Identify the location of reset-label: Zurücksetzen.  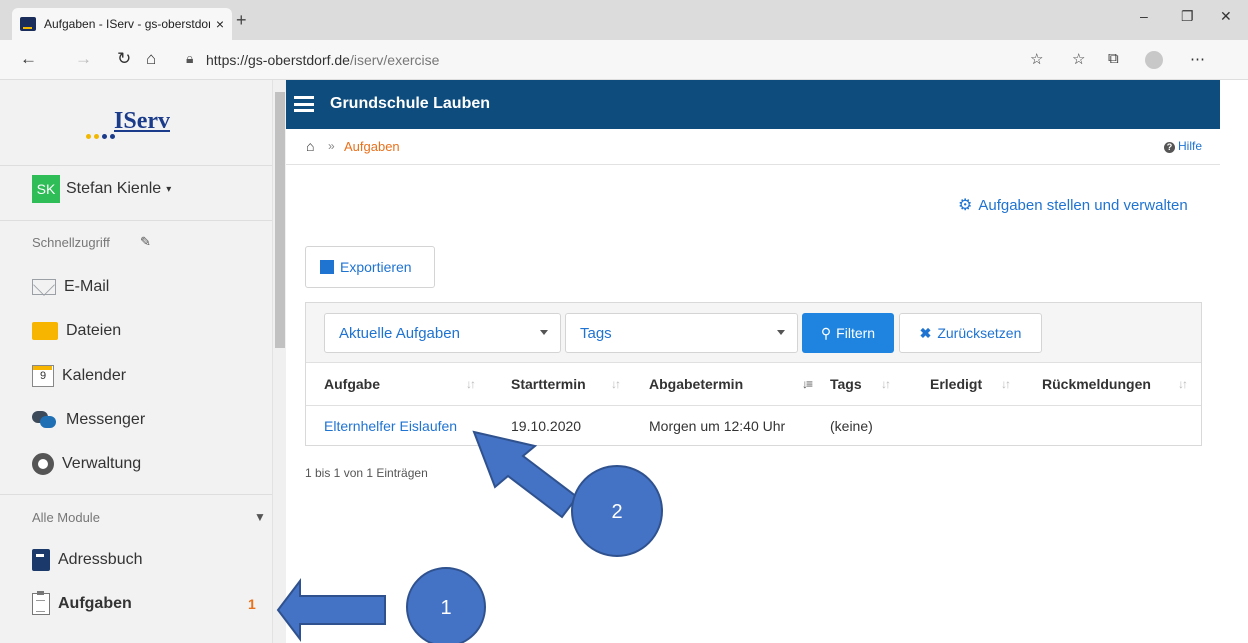
(979, 333).